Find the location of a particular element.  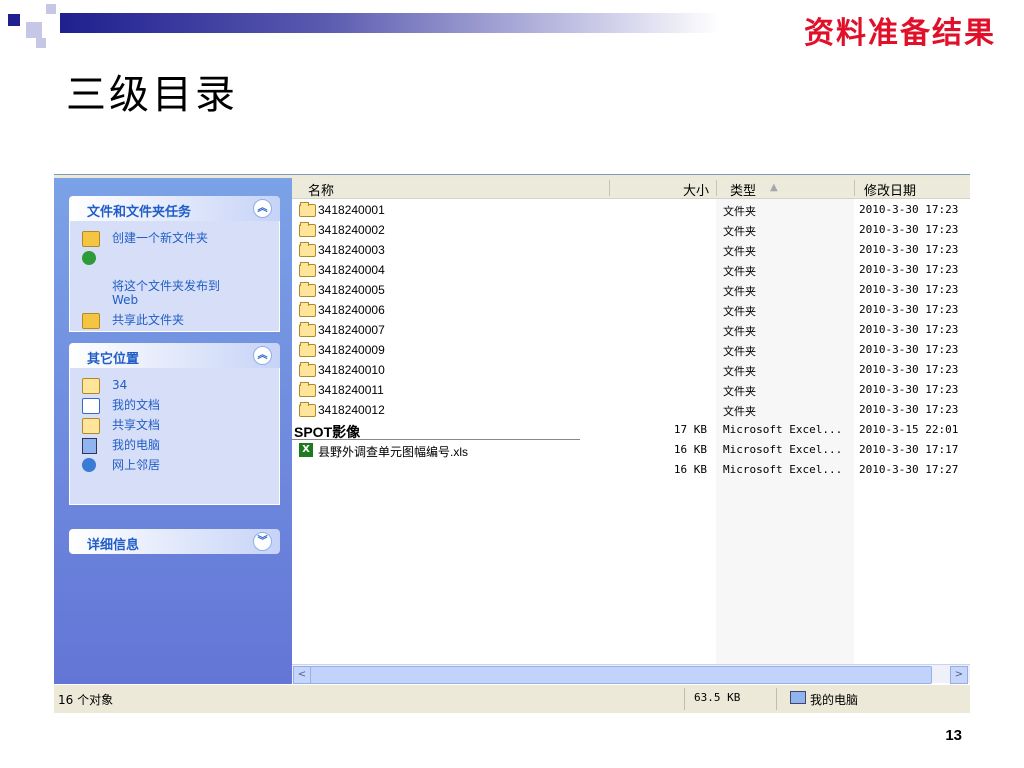

column-name: 名称 is located at coordinates (321, 189).